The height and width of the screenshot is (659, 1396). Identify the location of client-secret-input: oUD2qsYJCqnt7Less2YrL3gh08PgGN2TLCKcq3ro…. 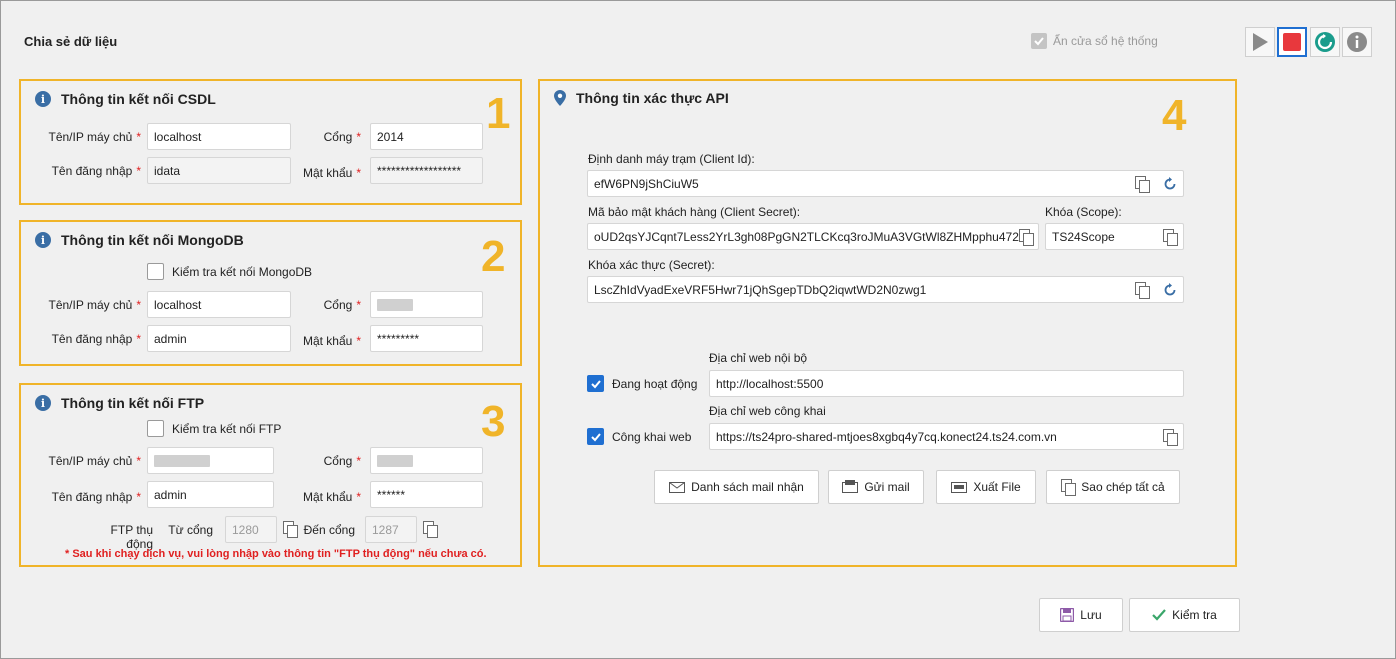
(813, 236).